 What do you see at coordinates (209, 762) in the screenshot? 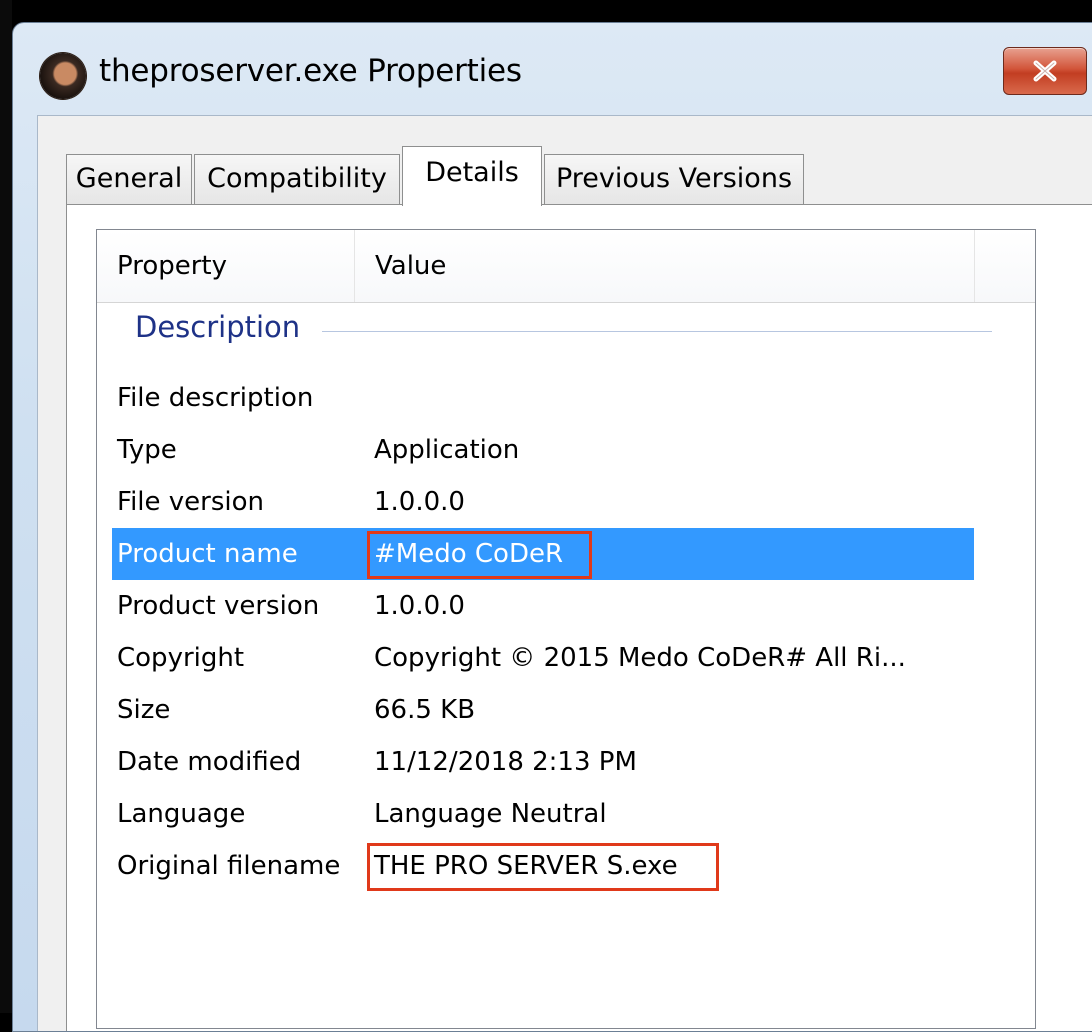
I see `property-name: Date modified` at bounding box center [209, 762].